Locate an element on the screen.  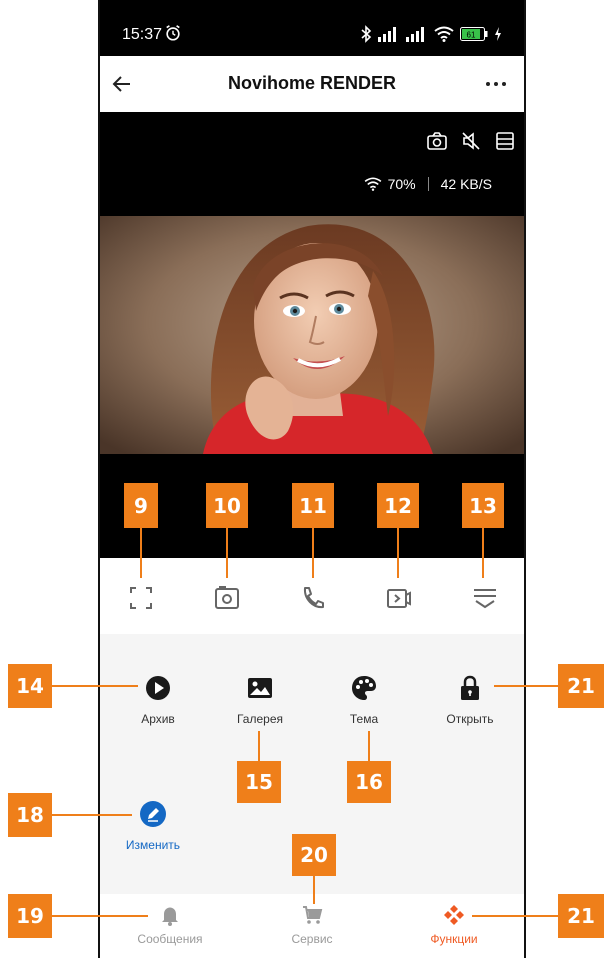
signal-strength: 70% is located at coordinates (401, 184).